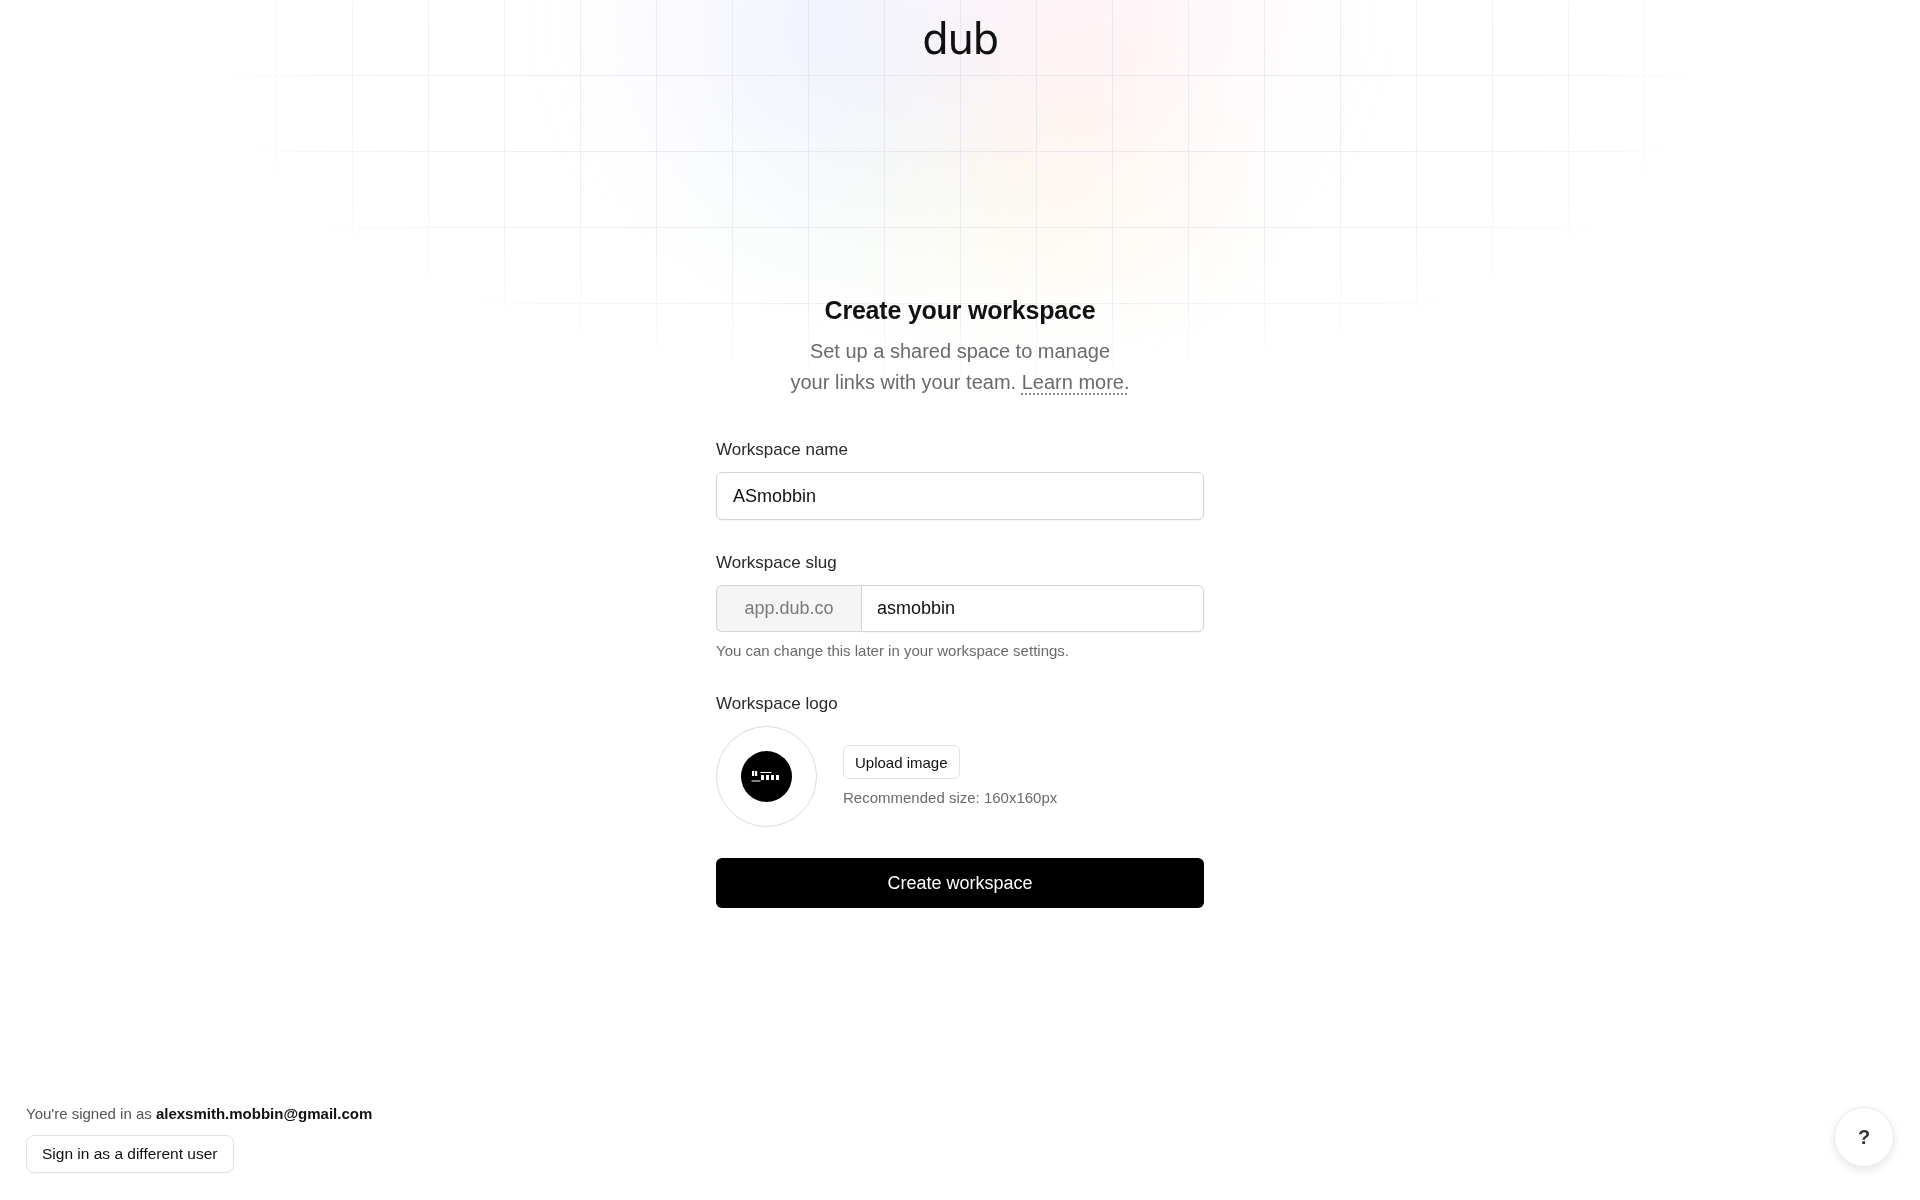  Describe the element at coordinates (766, 776) in the screenshot. I see `round-logo-icon` at that location.